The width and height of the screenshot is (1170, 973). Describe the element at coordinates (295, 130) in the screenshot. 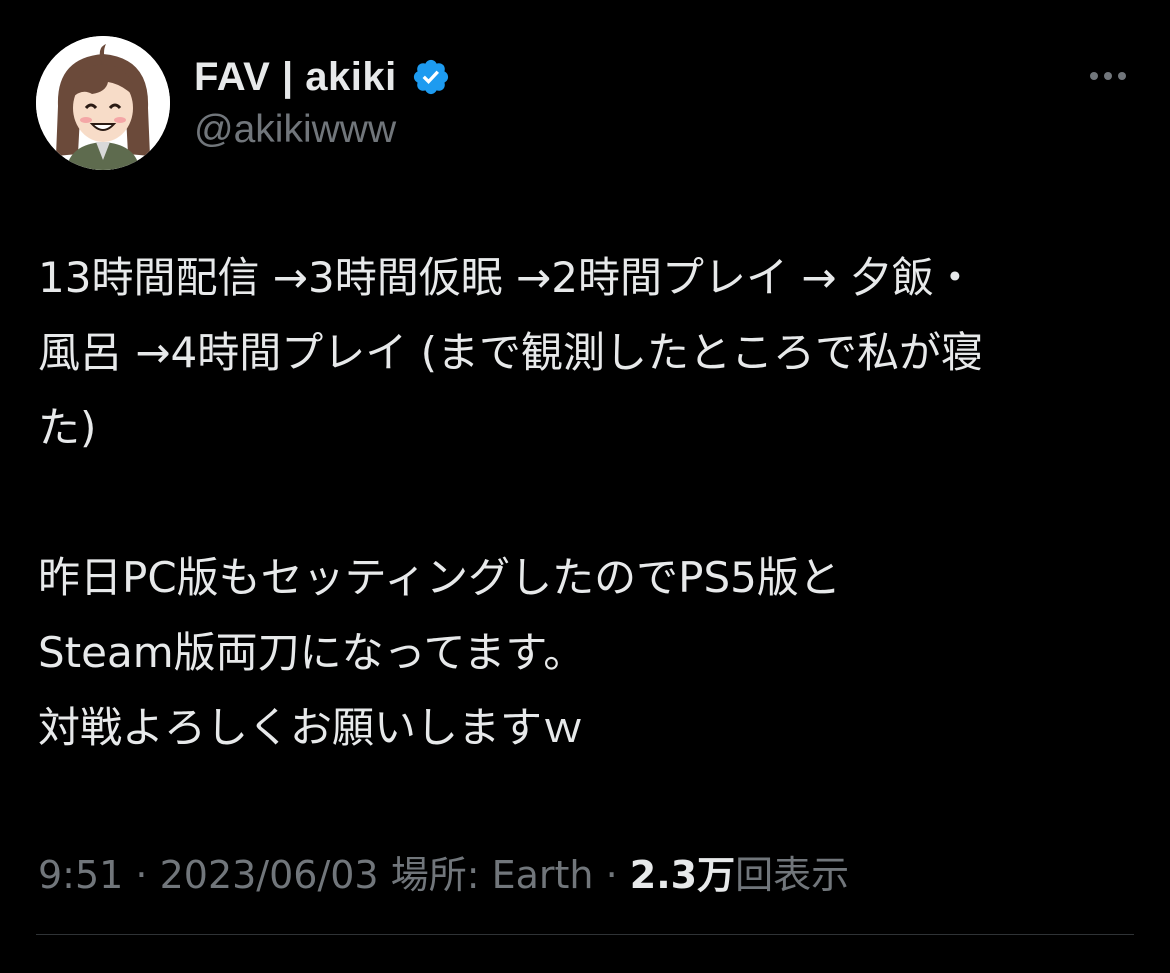

I see `author-handle: @akikiwww` at that location.